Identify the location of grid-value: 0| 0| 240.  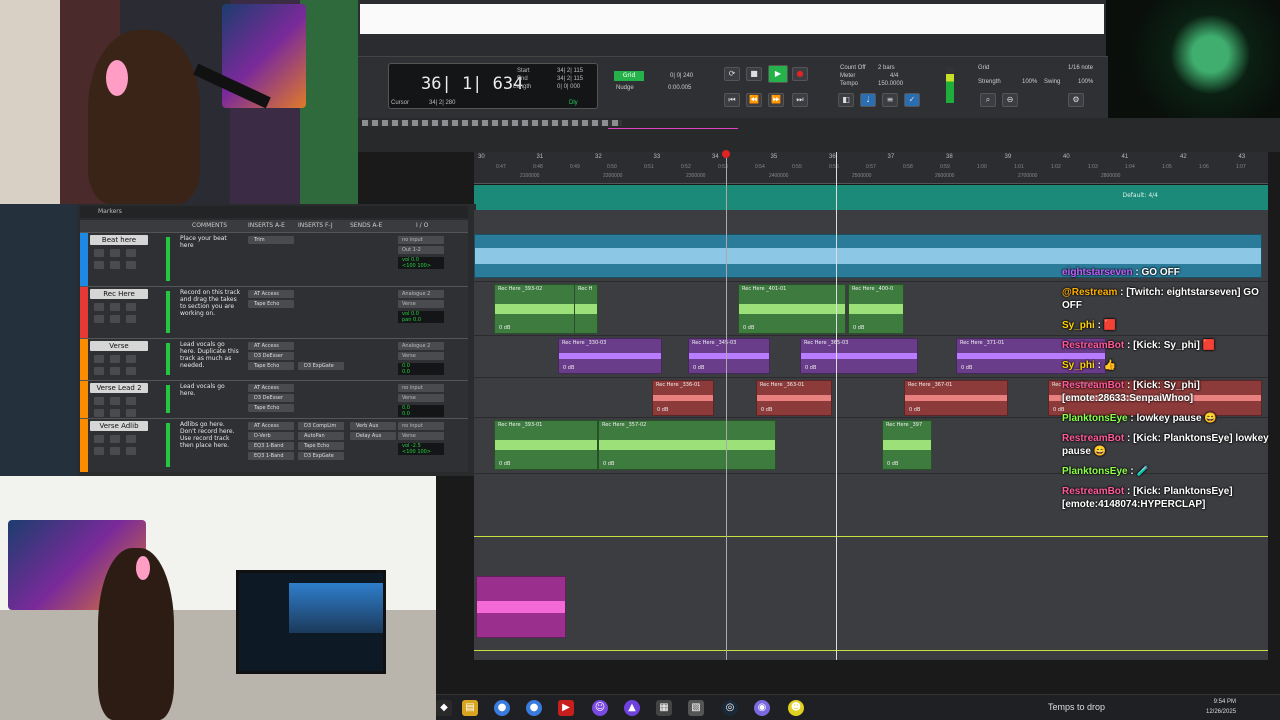
(681, 76).